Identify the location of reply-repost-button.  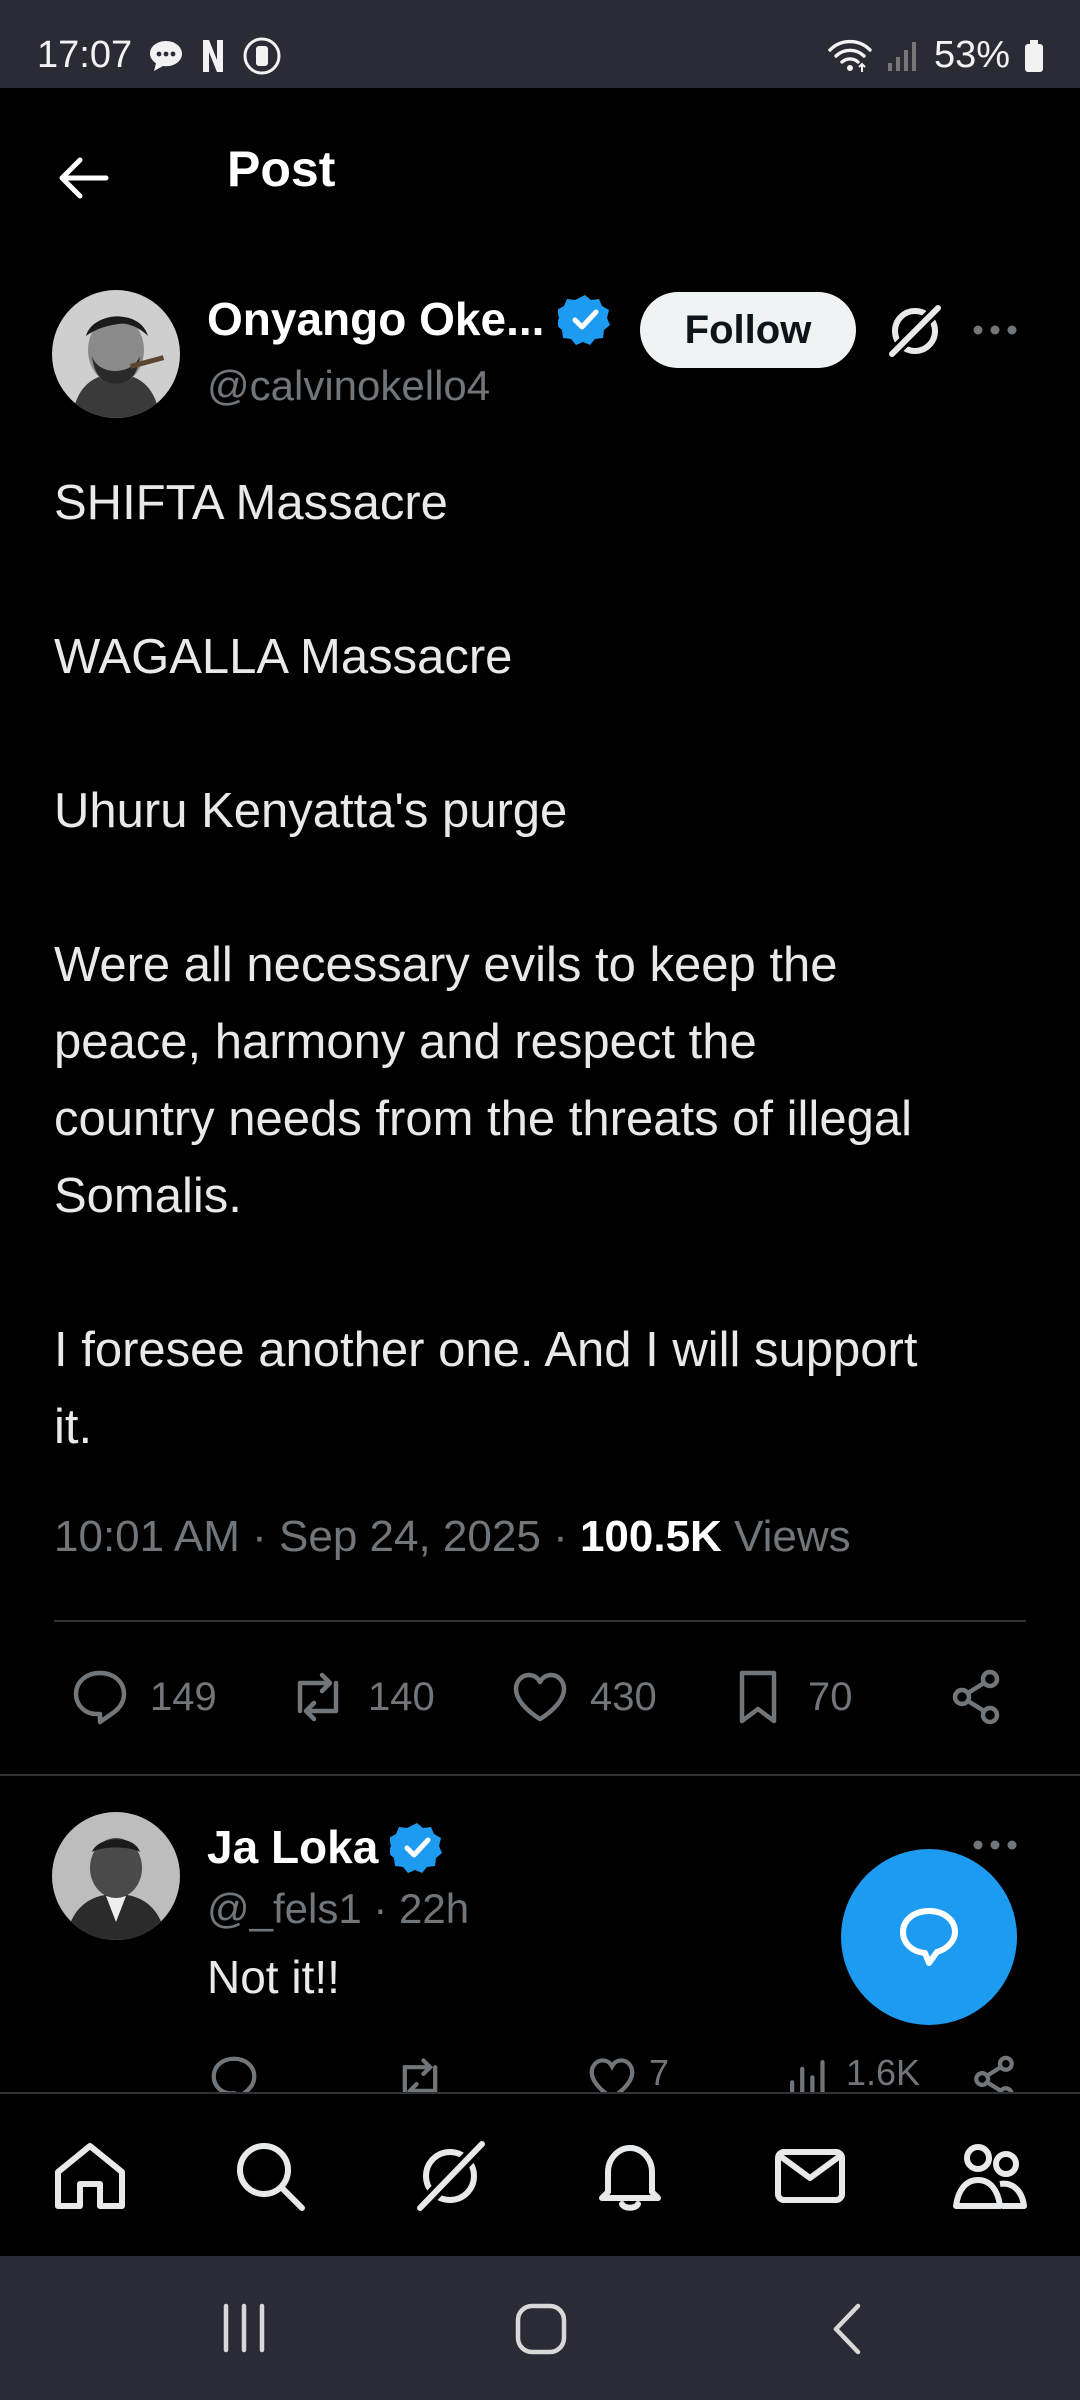
(420, 2072).